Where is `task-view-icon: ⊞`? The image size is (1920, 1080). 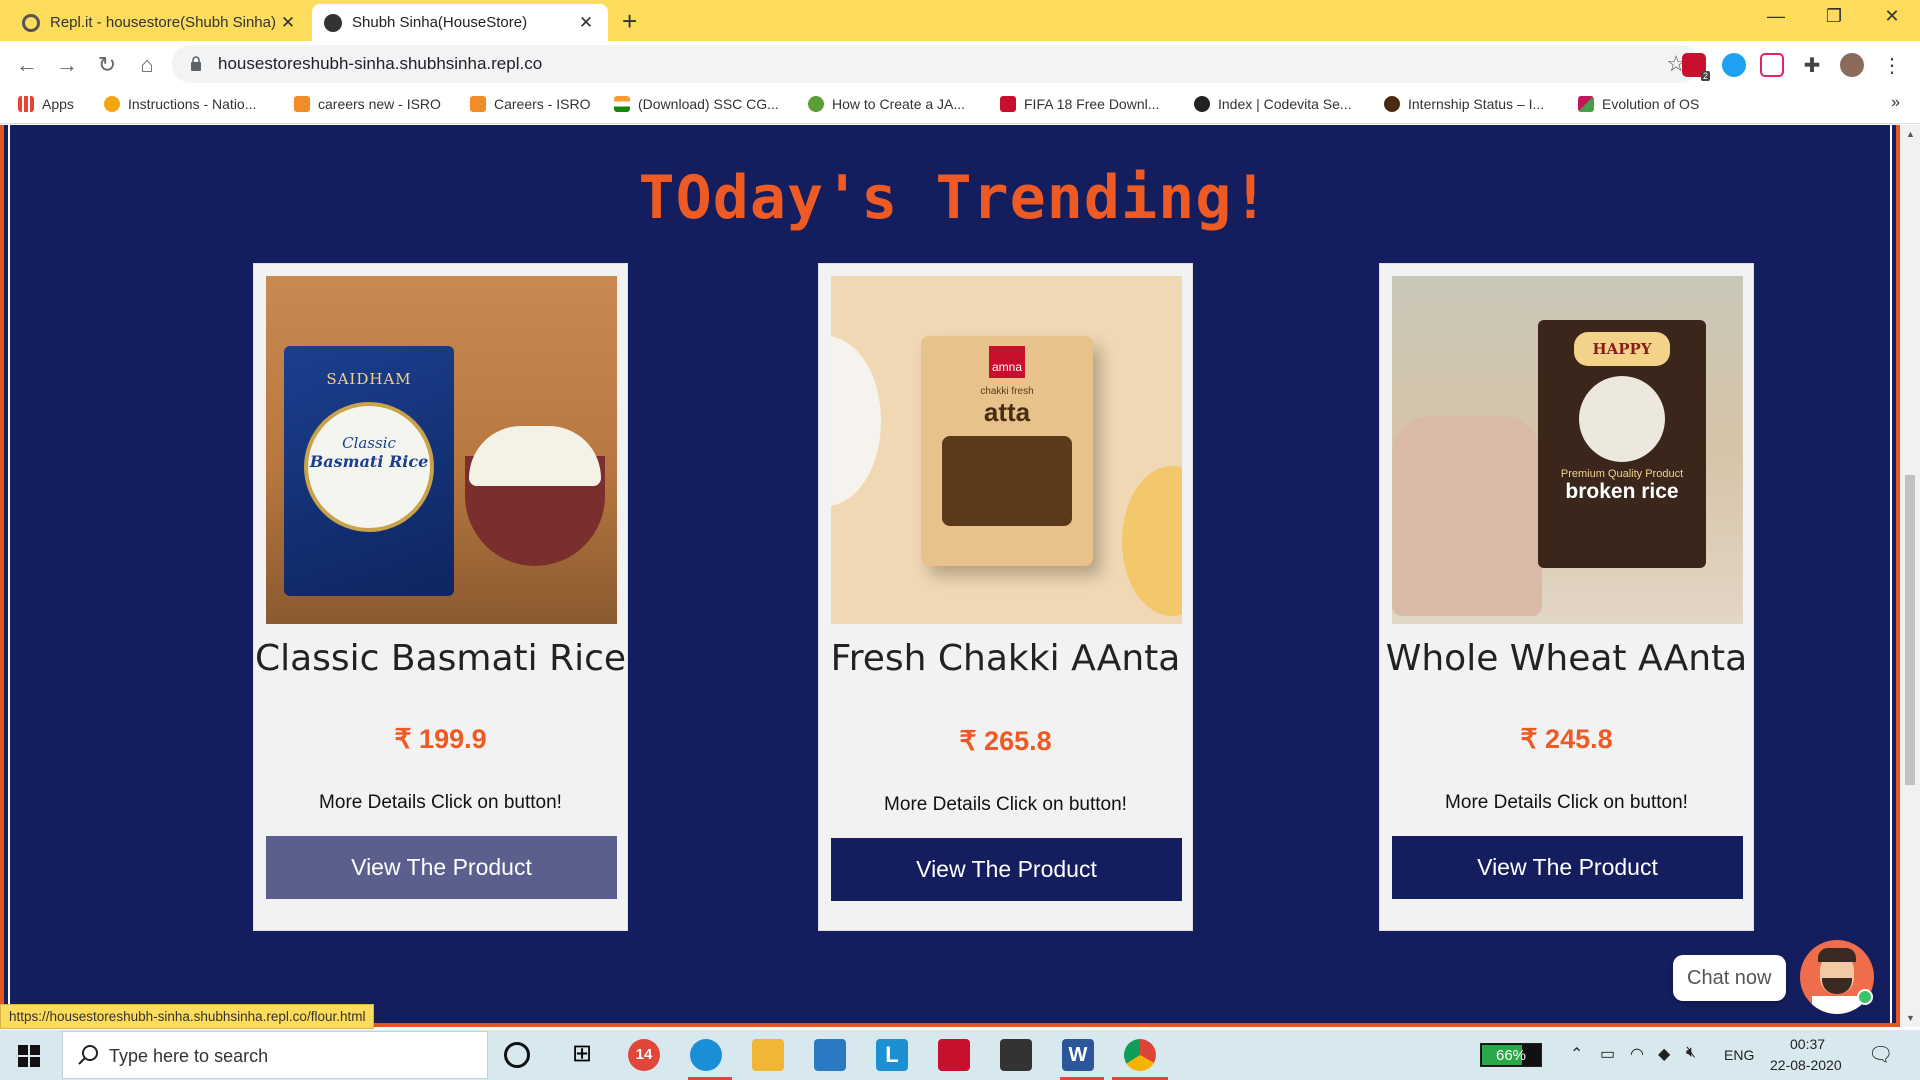 task-view-icon: ⊞ is located at coordinates (582, 1055).